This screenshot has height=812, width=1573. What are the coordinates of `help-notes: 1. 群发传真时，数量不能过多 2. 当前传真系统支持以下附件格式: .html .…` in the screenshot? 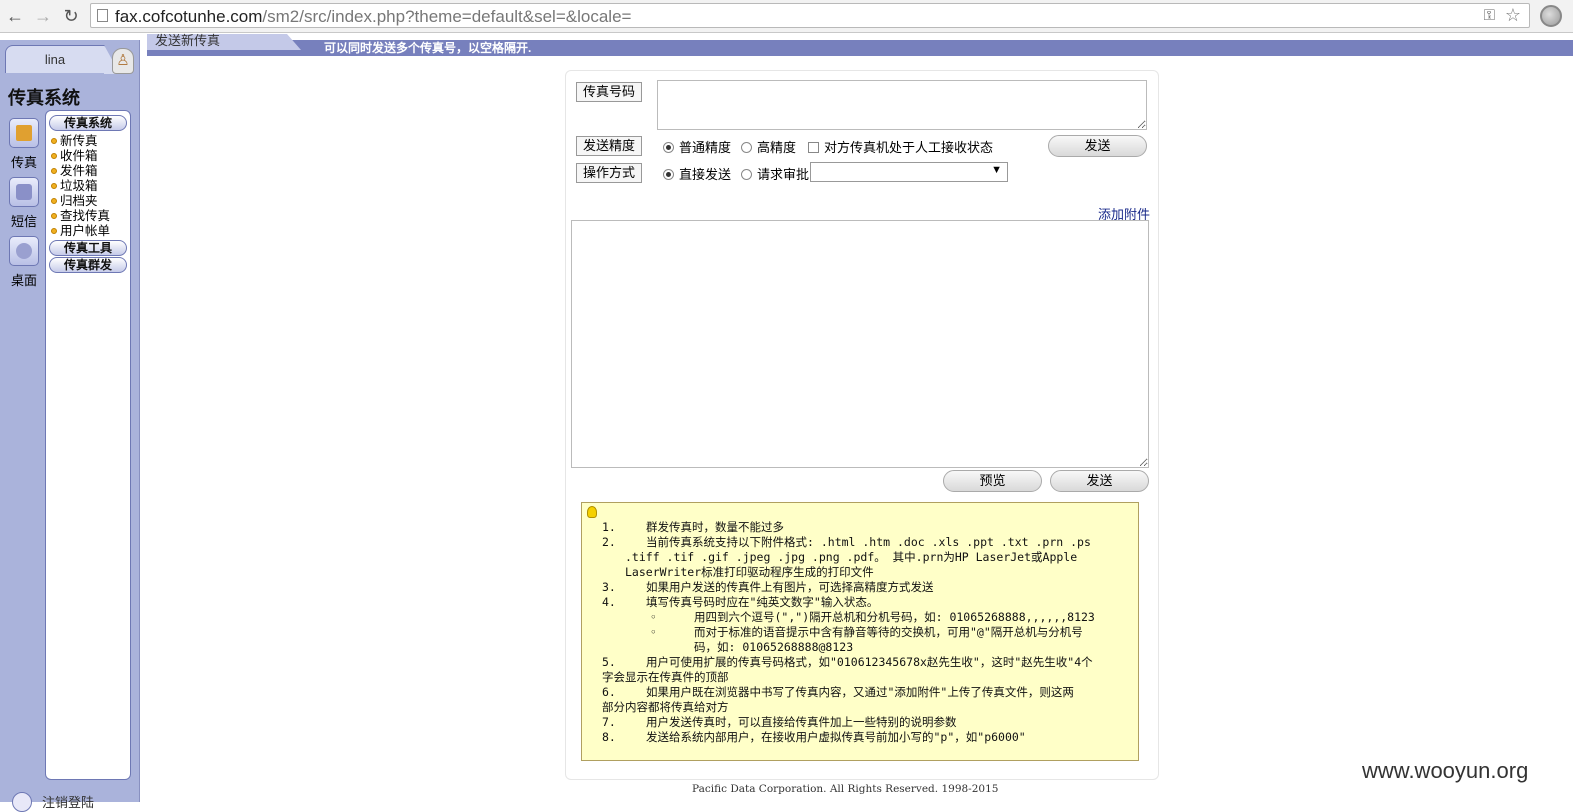 It's located at (860, 631).